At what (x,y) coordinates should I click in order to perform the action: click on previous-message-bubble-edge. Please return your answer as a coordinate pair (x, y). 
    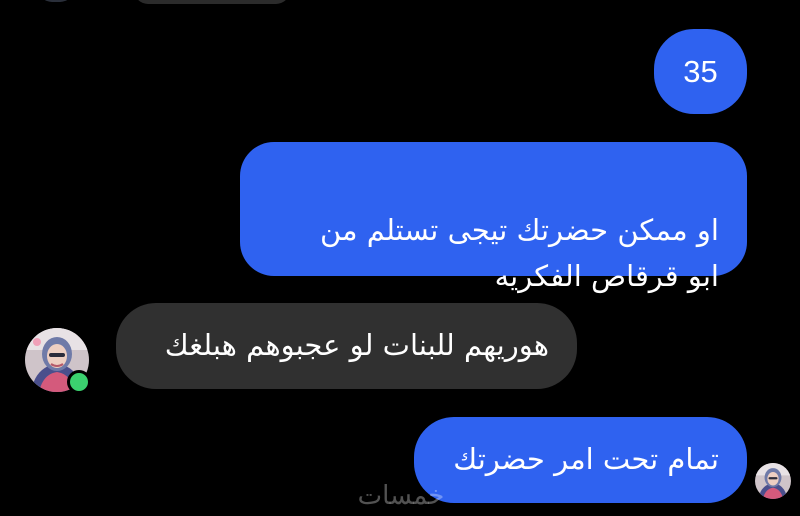
    Looking at the image, I should click on (212, 2).